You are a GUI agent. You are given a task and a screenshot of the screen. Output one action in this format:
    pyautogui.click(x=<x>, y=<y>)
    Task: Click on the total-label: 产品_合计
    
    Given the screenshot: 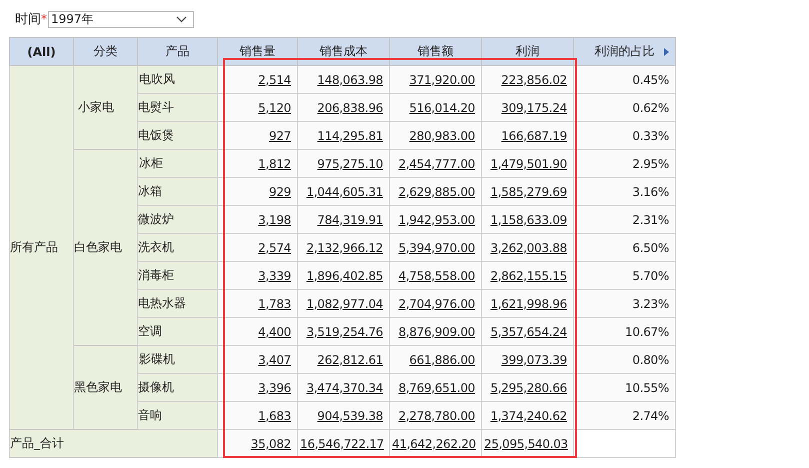 What is the action you would take?
    pyautogui.click(x=114, y=444)
    